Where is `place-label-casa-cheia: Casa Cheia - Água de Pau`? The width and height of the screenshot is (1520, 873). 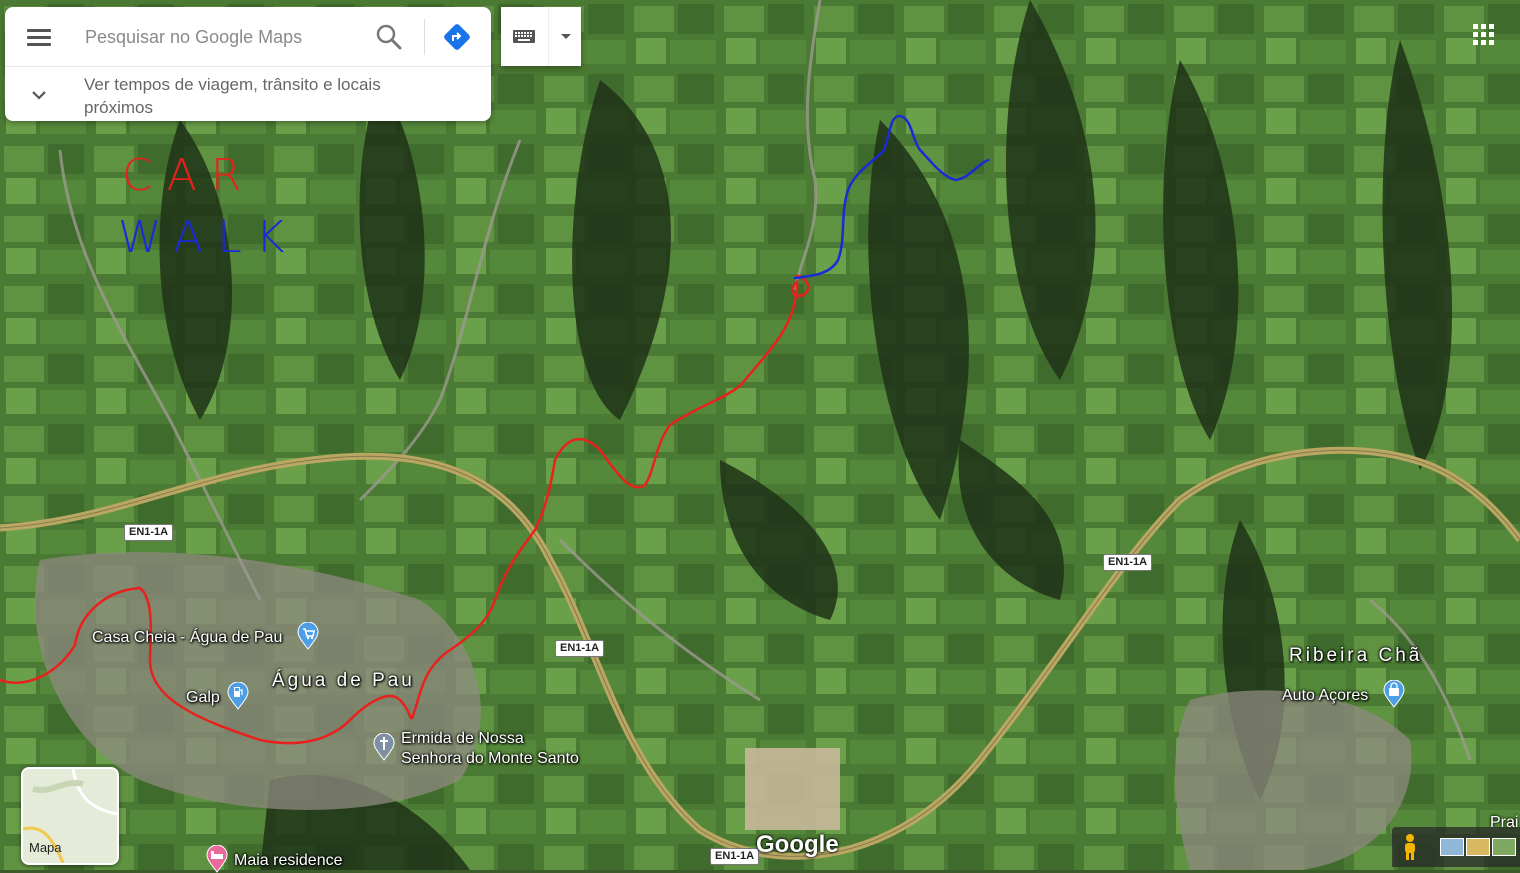
place-label-casa-cheia: Casa Cheia - Água de Pau is located at coordinates (187, 638).